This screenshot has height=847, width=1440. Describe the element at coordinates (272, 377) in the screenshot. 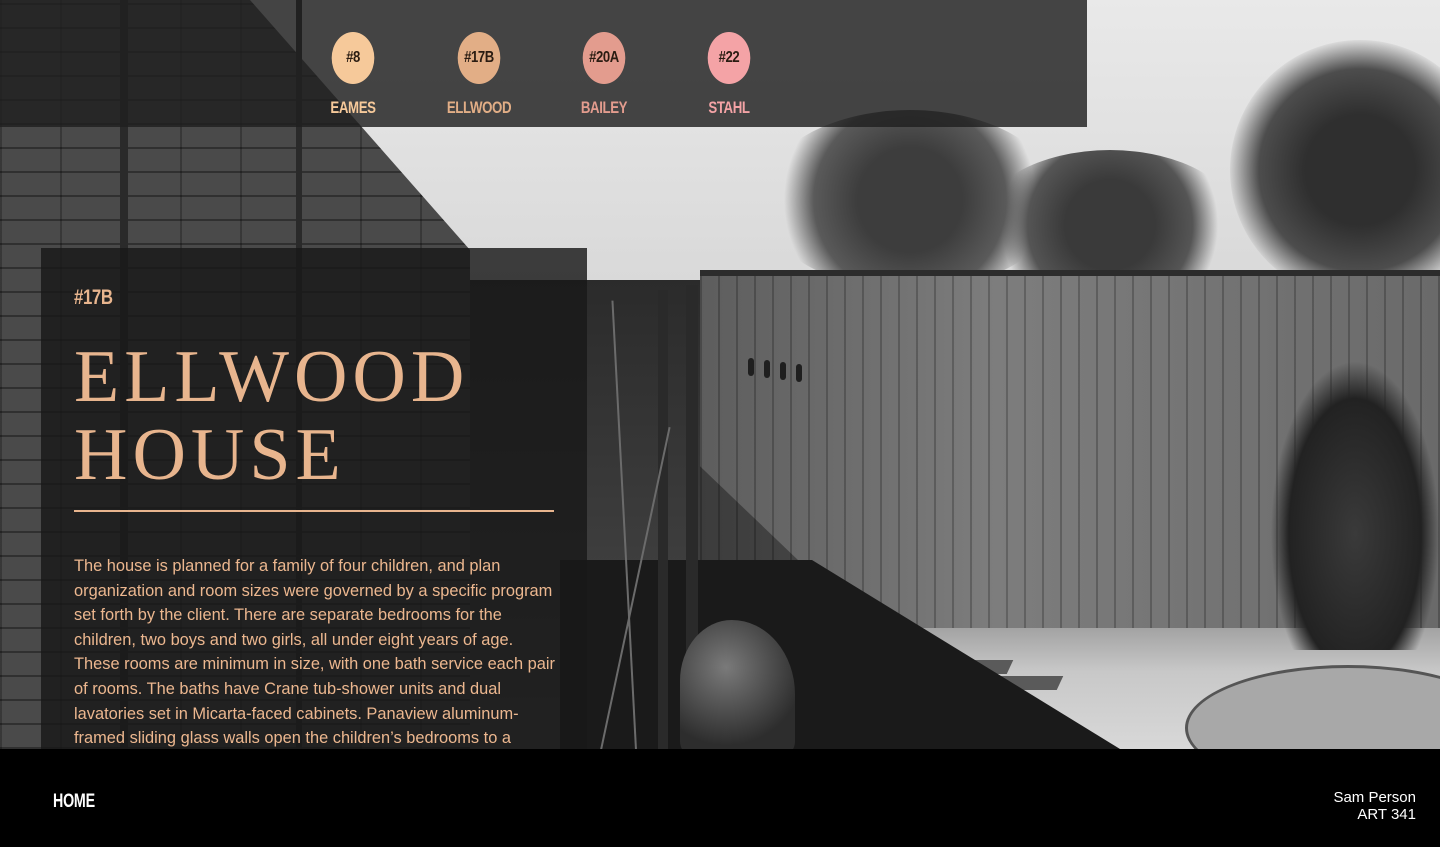

I see `title-line-1: ELLWOOD` at that location.